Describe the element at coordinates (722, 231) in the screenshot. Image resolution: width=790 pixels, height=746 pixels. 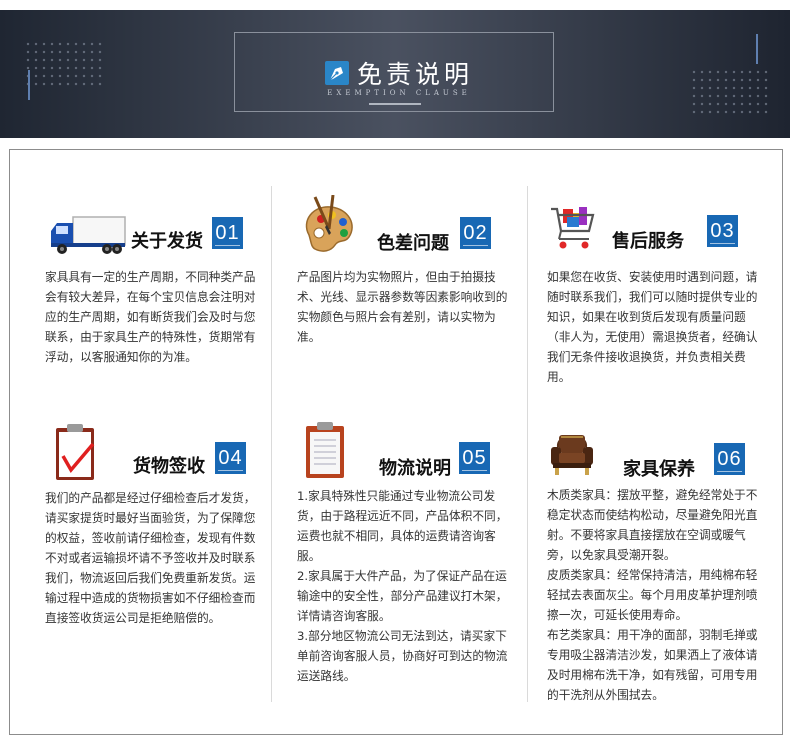
I see `card-number-badge: 03` at that location.